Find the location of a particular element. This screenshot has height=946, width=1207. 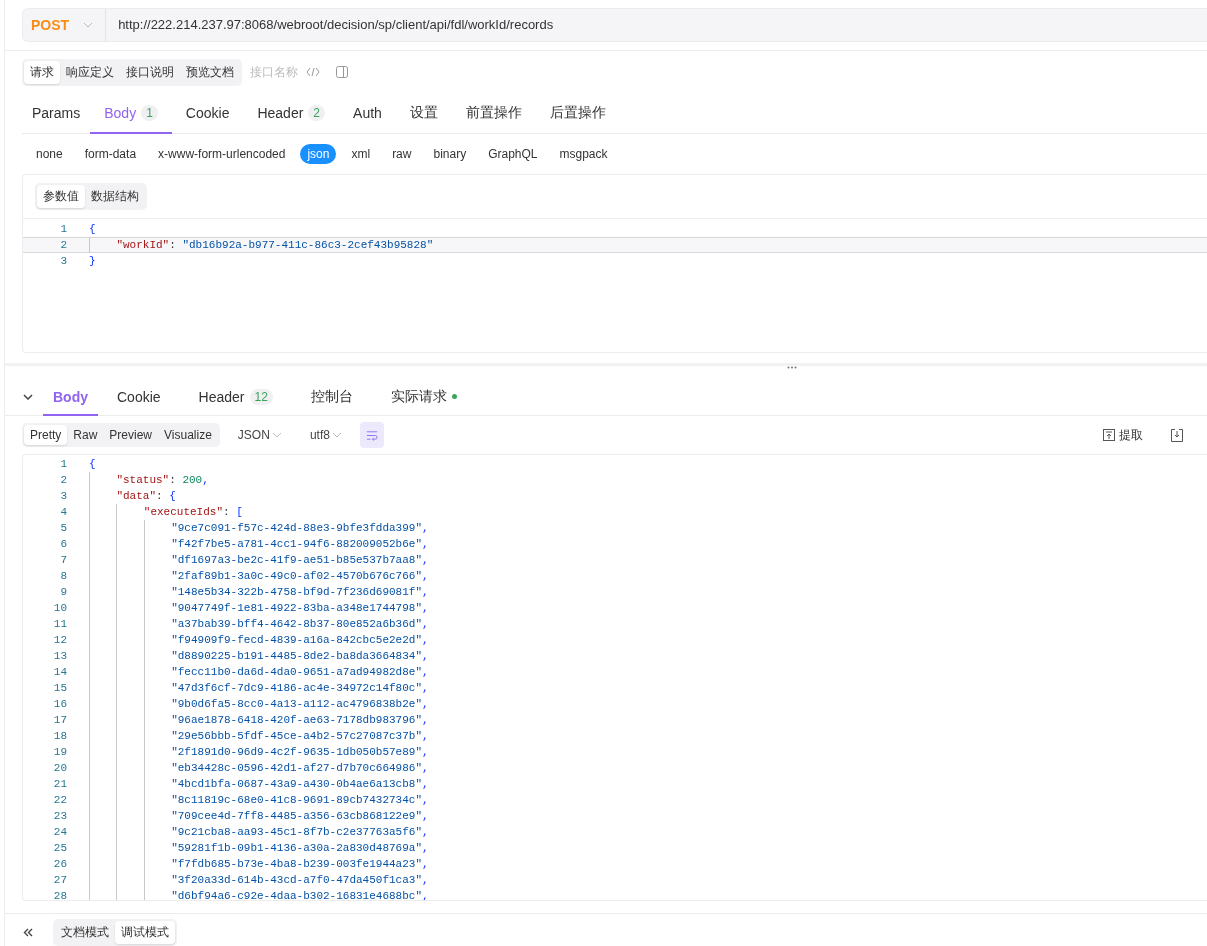

code-line: "df1697a3-be2c-41f9-ae51-b85e537b7aa8", is located at coordinates (300, 561).